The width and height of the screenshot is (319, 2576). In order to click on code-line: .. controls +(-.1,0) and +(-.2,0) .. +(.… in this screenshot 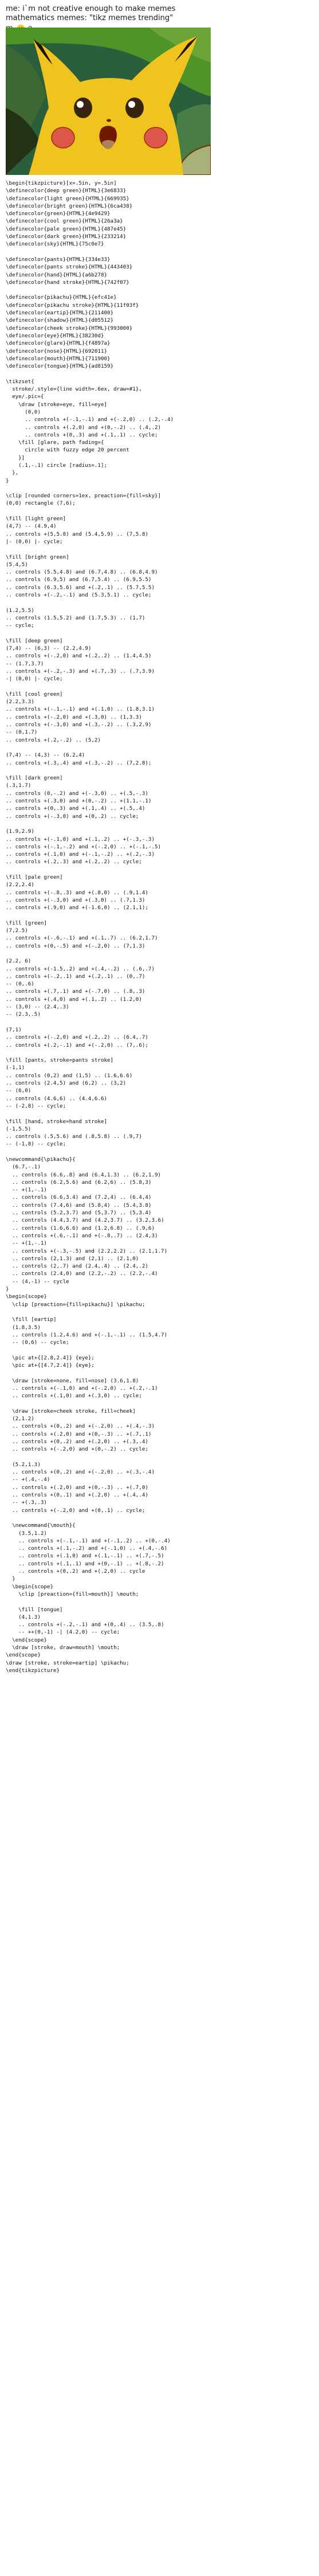, I will do `click(82, 1388)`.